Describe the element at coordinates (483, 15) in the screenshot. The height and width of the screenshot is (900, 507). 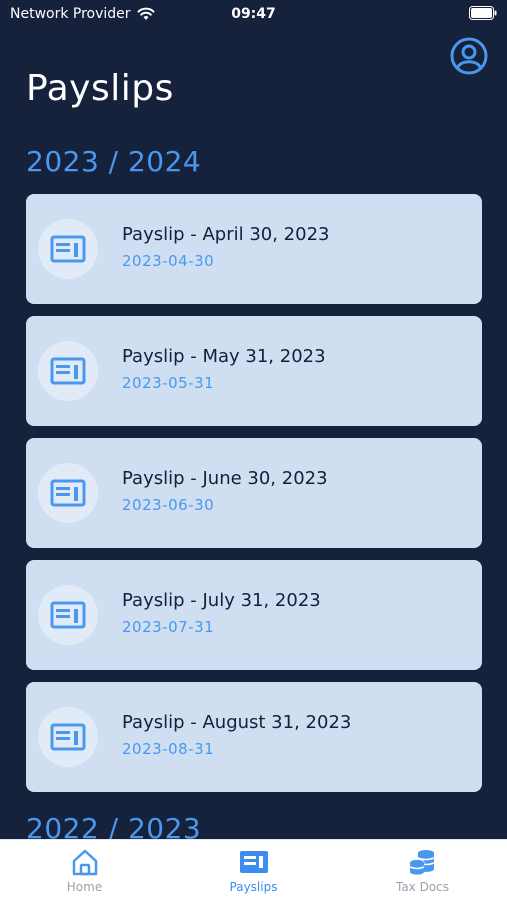
I see `battery-icon` at that location.